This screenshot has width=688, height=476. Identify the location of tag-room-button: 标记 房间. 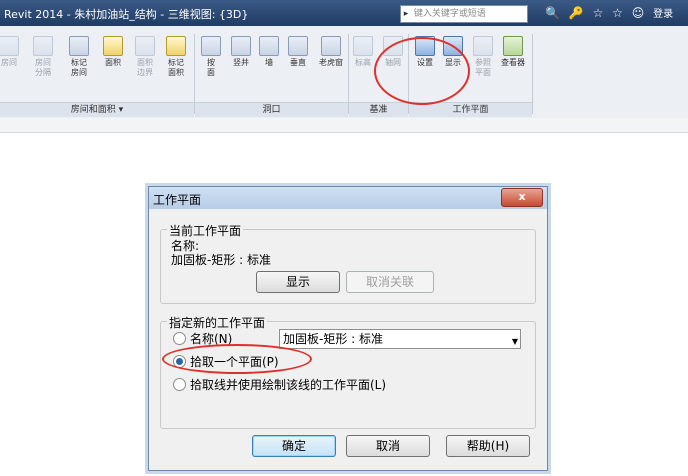
(79, 57).